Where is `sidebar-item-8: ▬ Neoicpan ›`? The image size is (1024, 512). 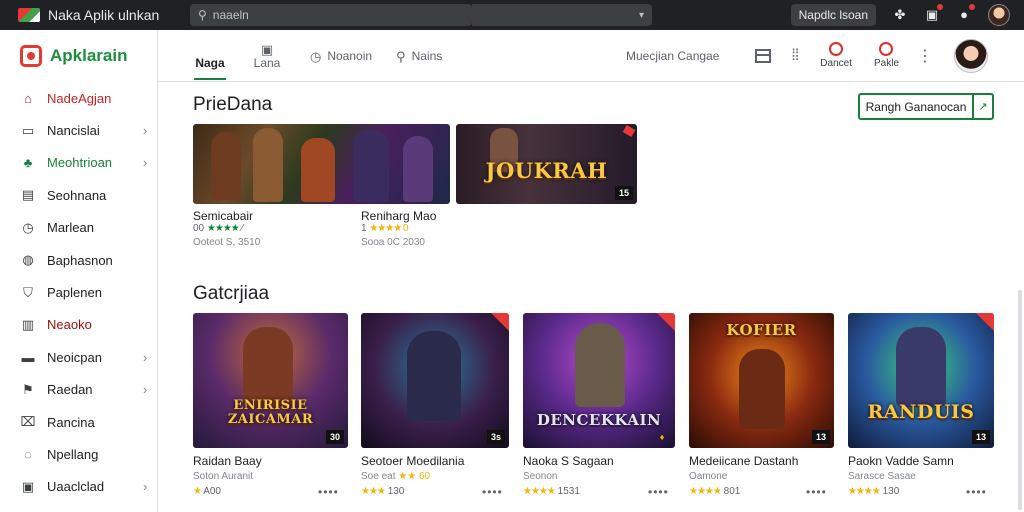
sidebar-item-8: ▬ Neoicpan › is located at coordinates (78, 357).